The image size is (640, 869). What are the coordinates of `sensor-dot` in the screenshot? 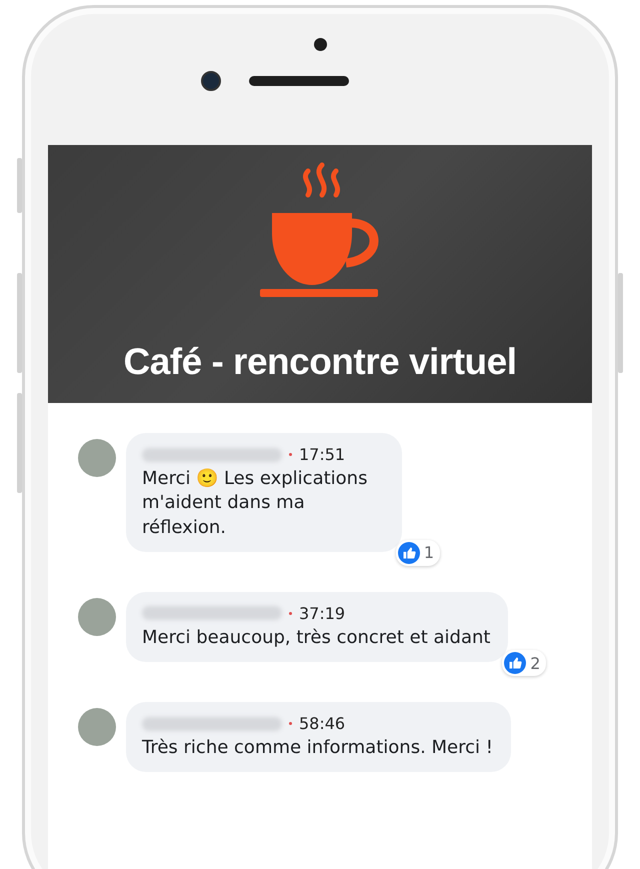 It's located at (320, 44).